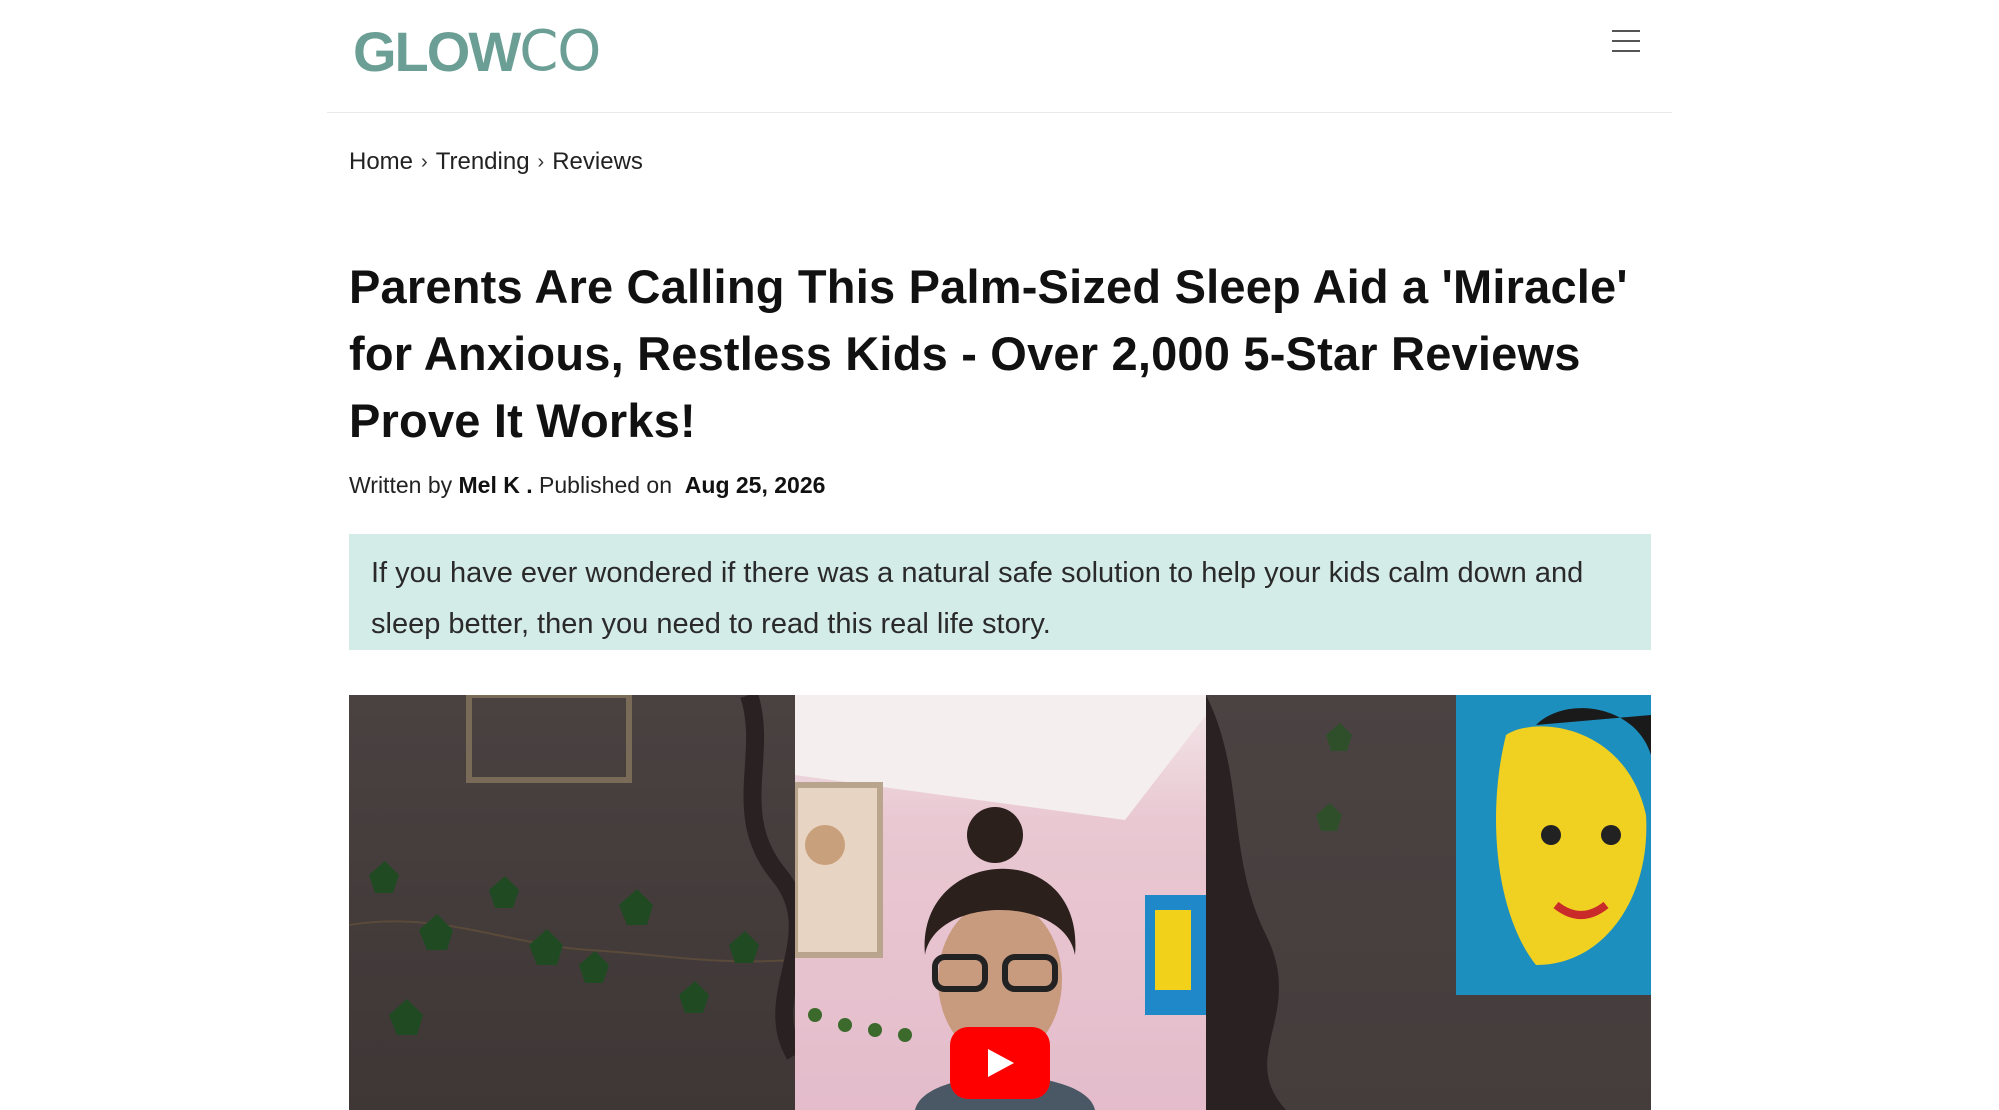 This screenshot has width=1999, height=1110. What do you see at coordinates (999, 56) in the screenshot?
I see `site-header: GLOW CO` at bounding box center [999, 56].